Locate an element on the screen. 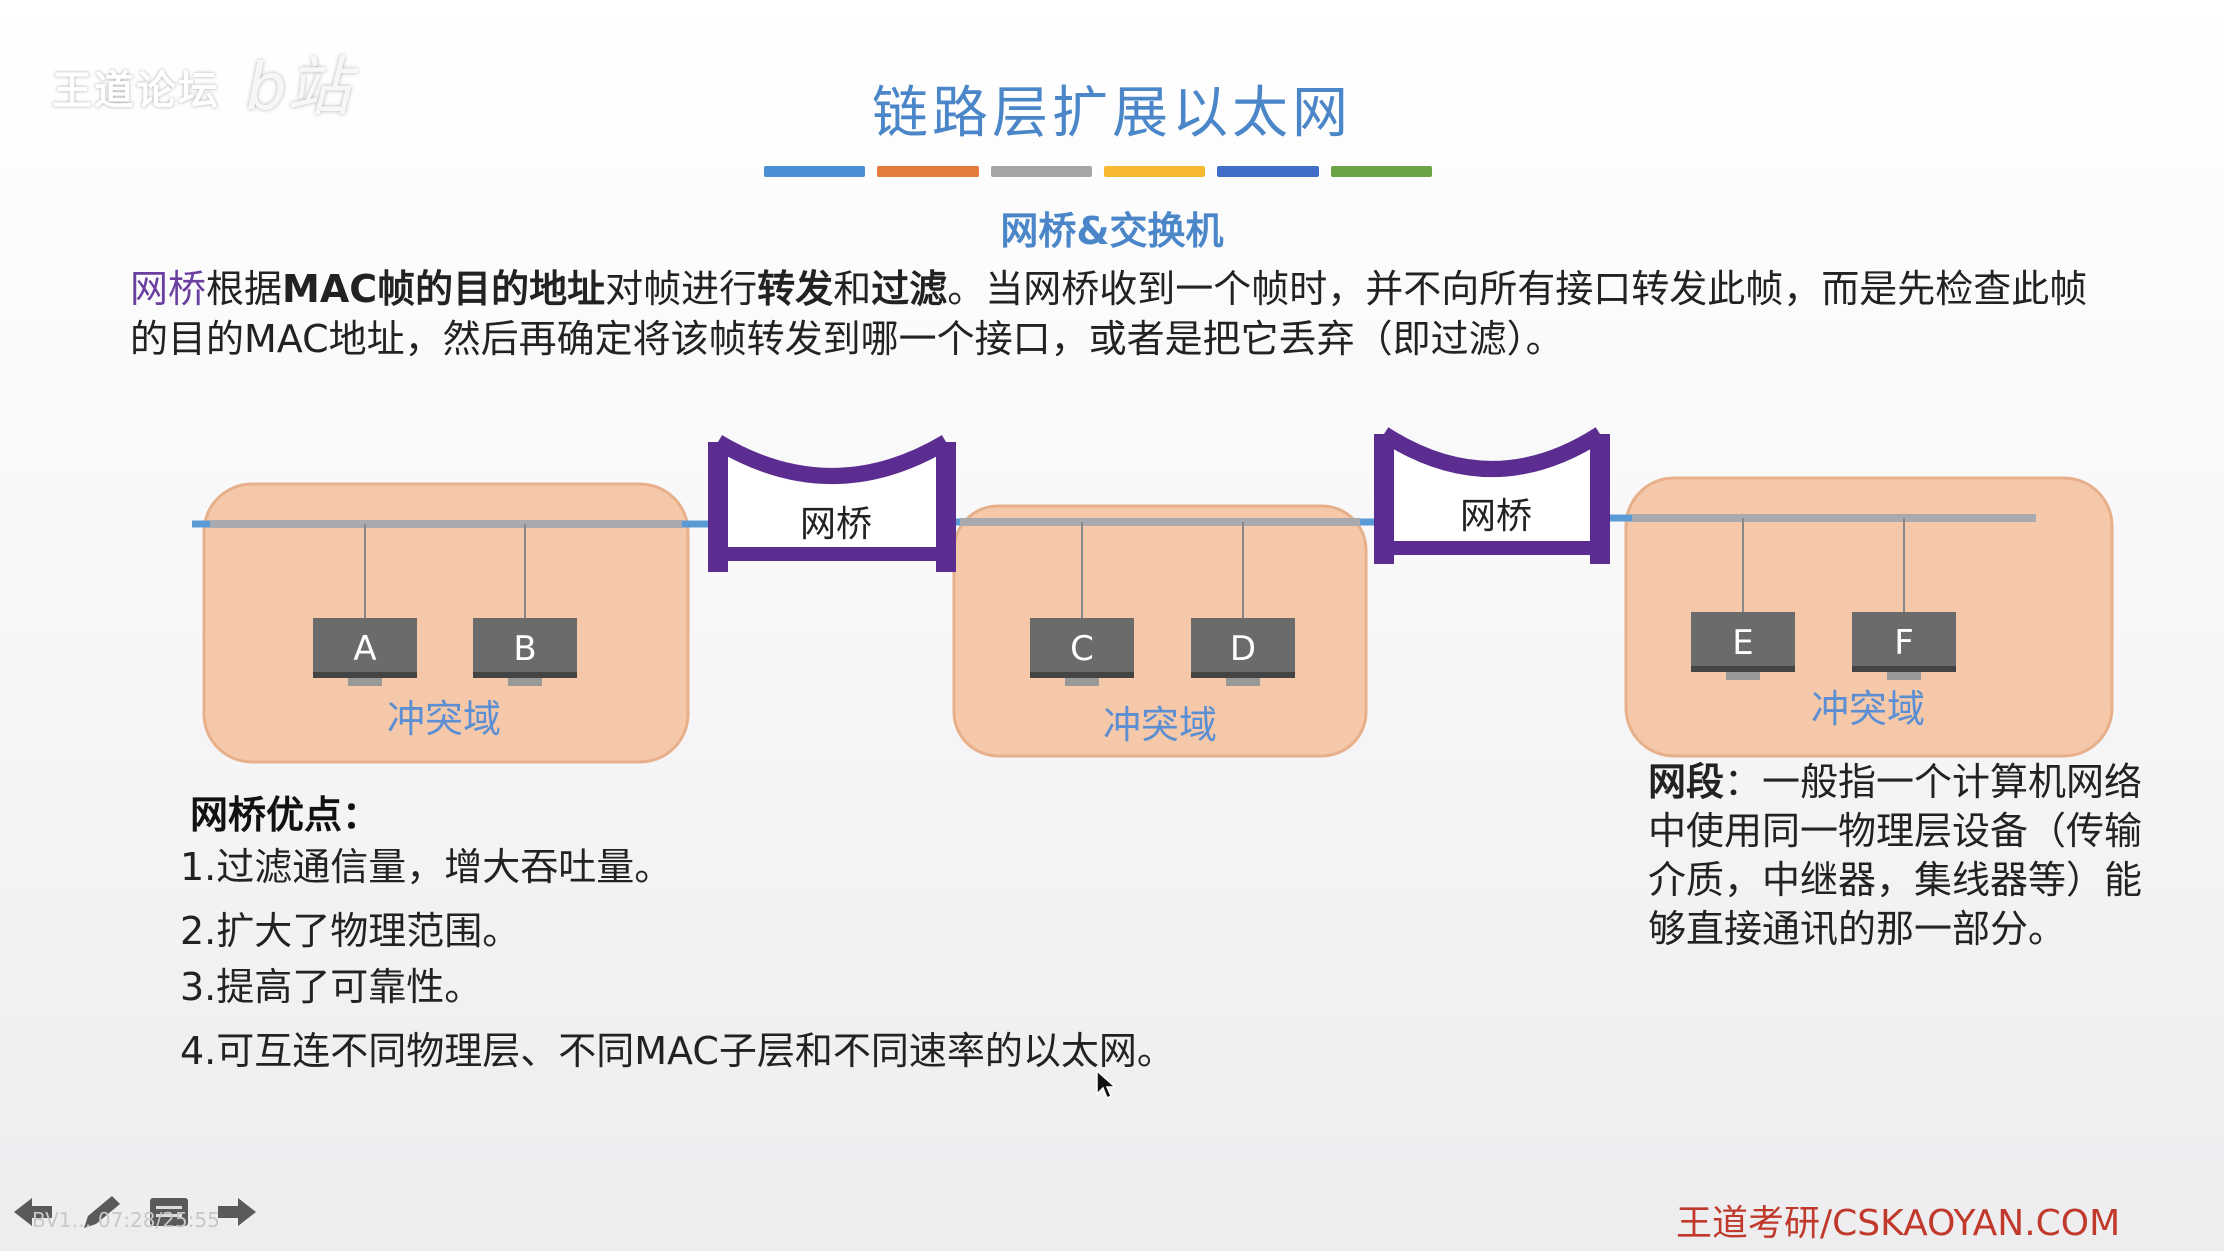 The image size is (2224, 1251). intro-text: 和 is located at coordinates (852, 289).